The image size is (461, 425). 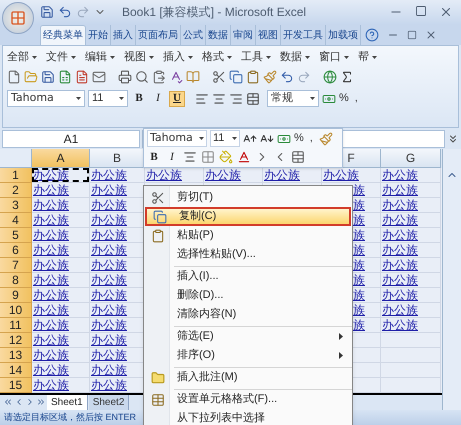 I want to click on restore-icon, so click(x=412, y=35).